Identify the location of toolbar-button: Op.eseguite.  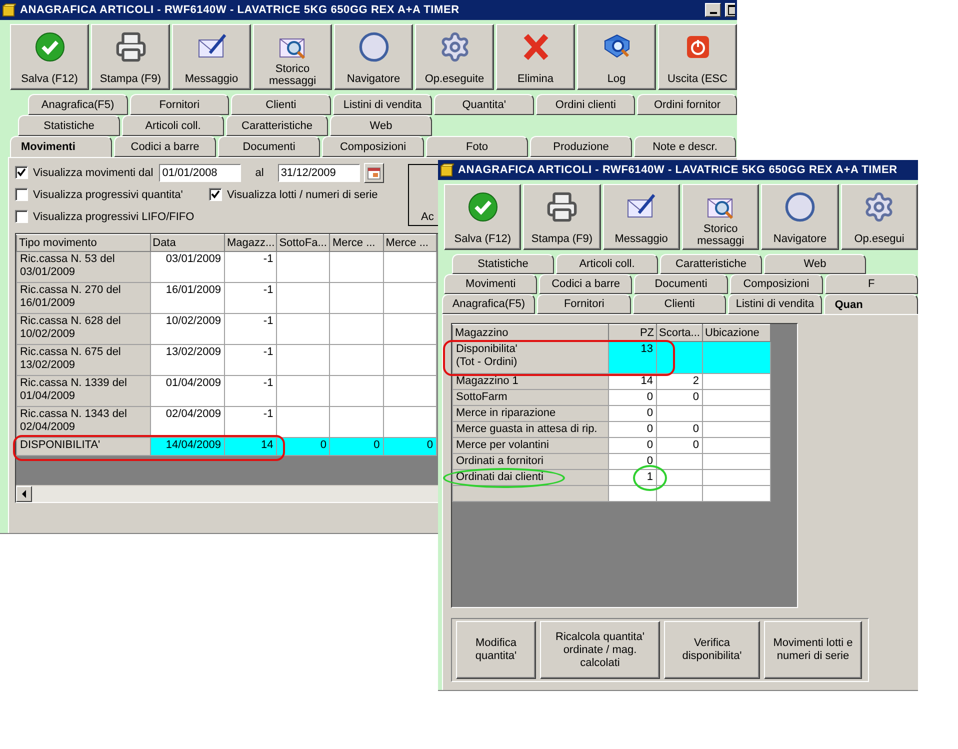
(454, 57).